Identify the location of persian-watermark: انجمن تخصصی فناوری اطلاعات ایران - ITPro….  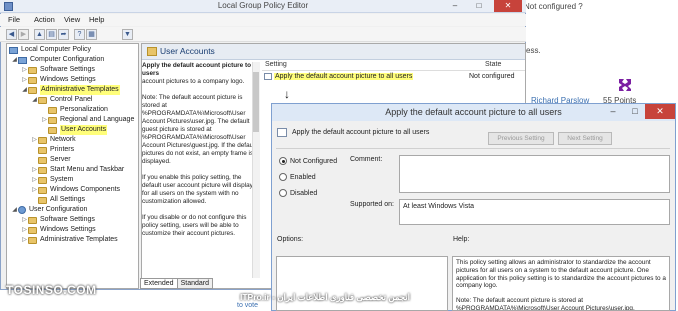
(325, 297).